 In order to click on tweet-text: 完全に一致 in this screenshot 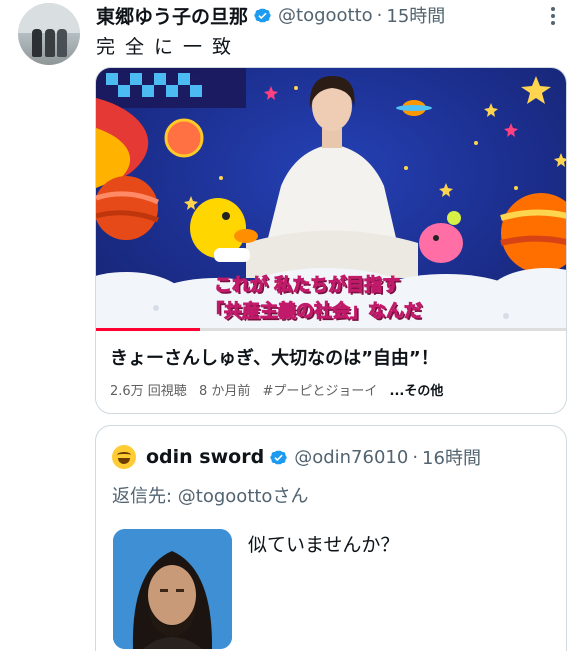, I will do `click(169, 47)`.